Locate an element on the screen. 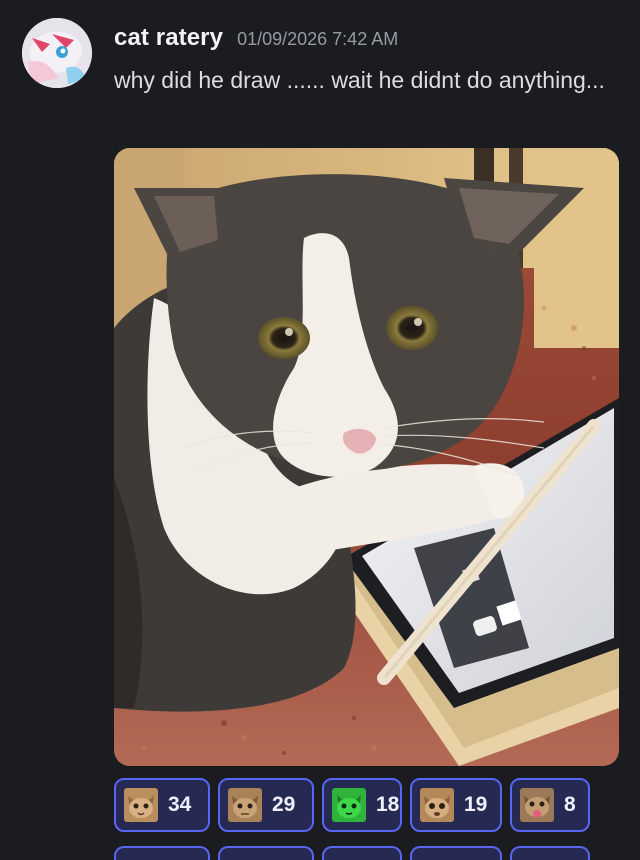 Image resolution: width=640 pixels, height=860 pixels. reaction-count: 19 is located at coordinates (476, 804).